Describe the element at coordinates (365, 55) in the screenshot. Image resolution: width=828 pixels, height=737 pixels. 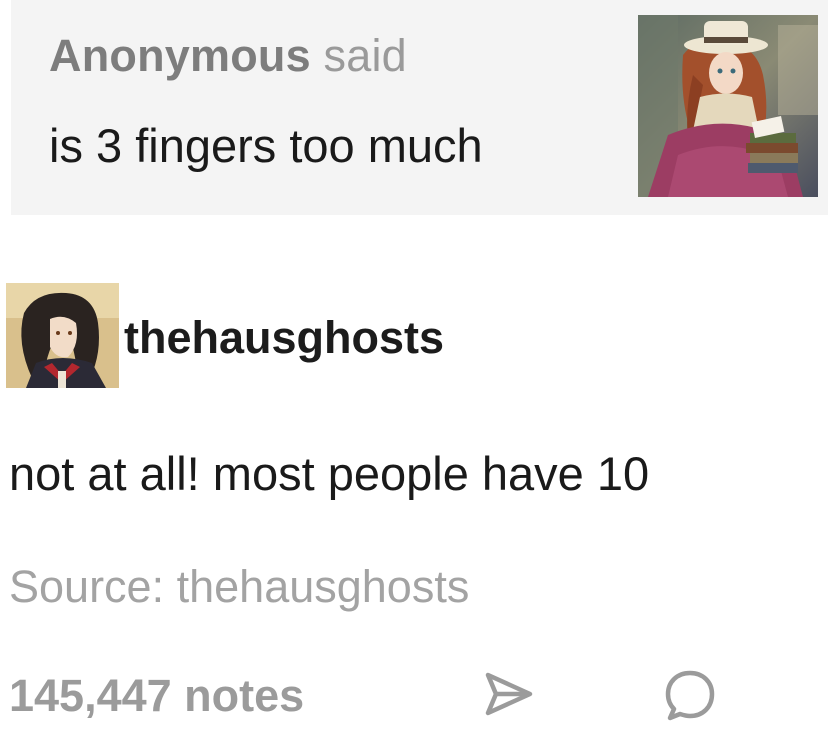
I see `said-label: said` at that location.